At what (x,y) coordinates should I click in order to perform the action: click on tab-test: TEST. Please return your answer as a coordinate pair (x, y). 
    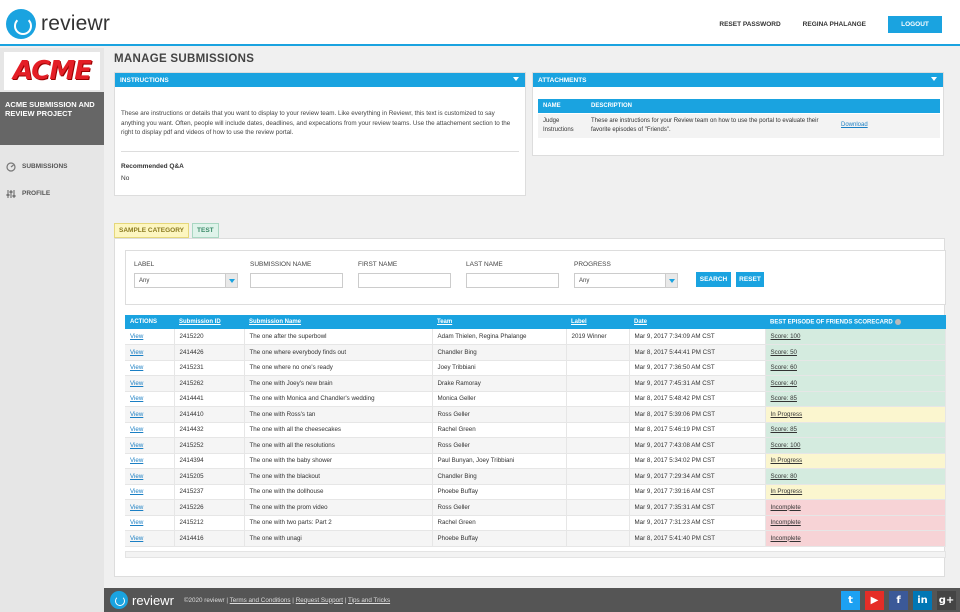
    Looking at the image, I should click on (205, 230).